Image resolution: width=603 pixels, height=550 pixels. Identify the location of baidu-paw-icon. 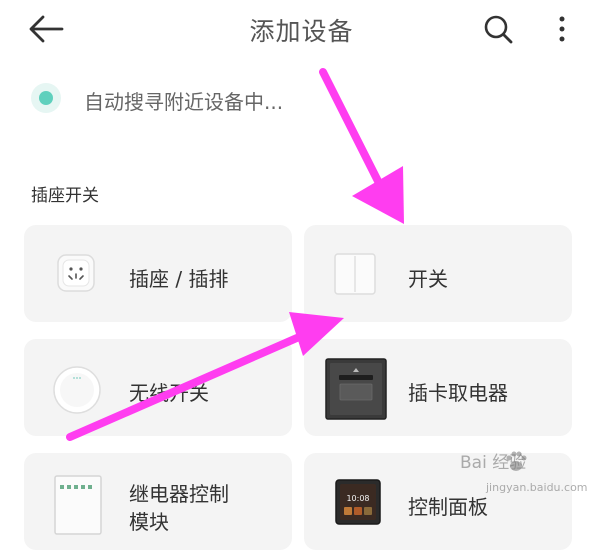
(516, 461).